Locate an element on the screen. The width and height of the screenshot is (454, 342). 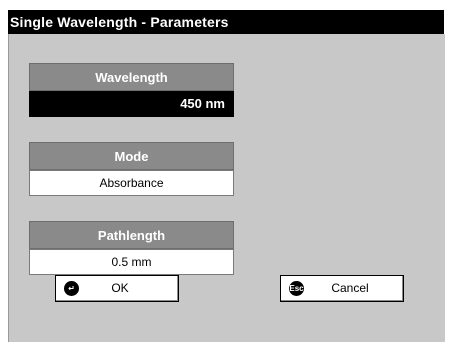
pathlength-field: 0.5 mm is located at coordinates (131, 262).